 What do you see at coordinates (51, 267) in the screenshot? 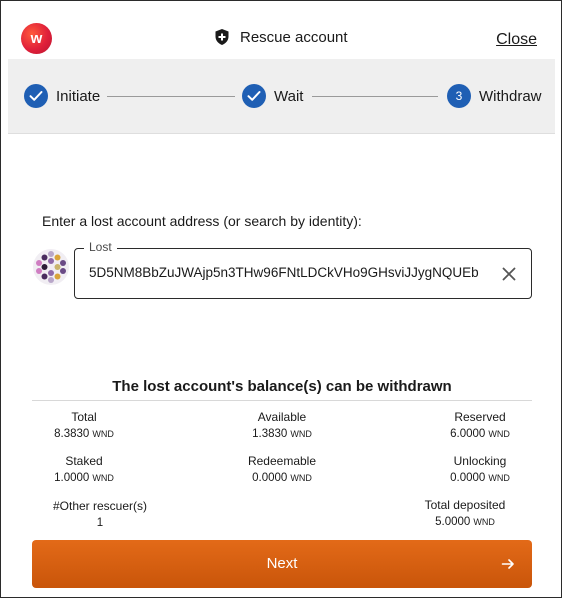
I see `identicon-icon` at bounding box center [51, 267].